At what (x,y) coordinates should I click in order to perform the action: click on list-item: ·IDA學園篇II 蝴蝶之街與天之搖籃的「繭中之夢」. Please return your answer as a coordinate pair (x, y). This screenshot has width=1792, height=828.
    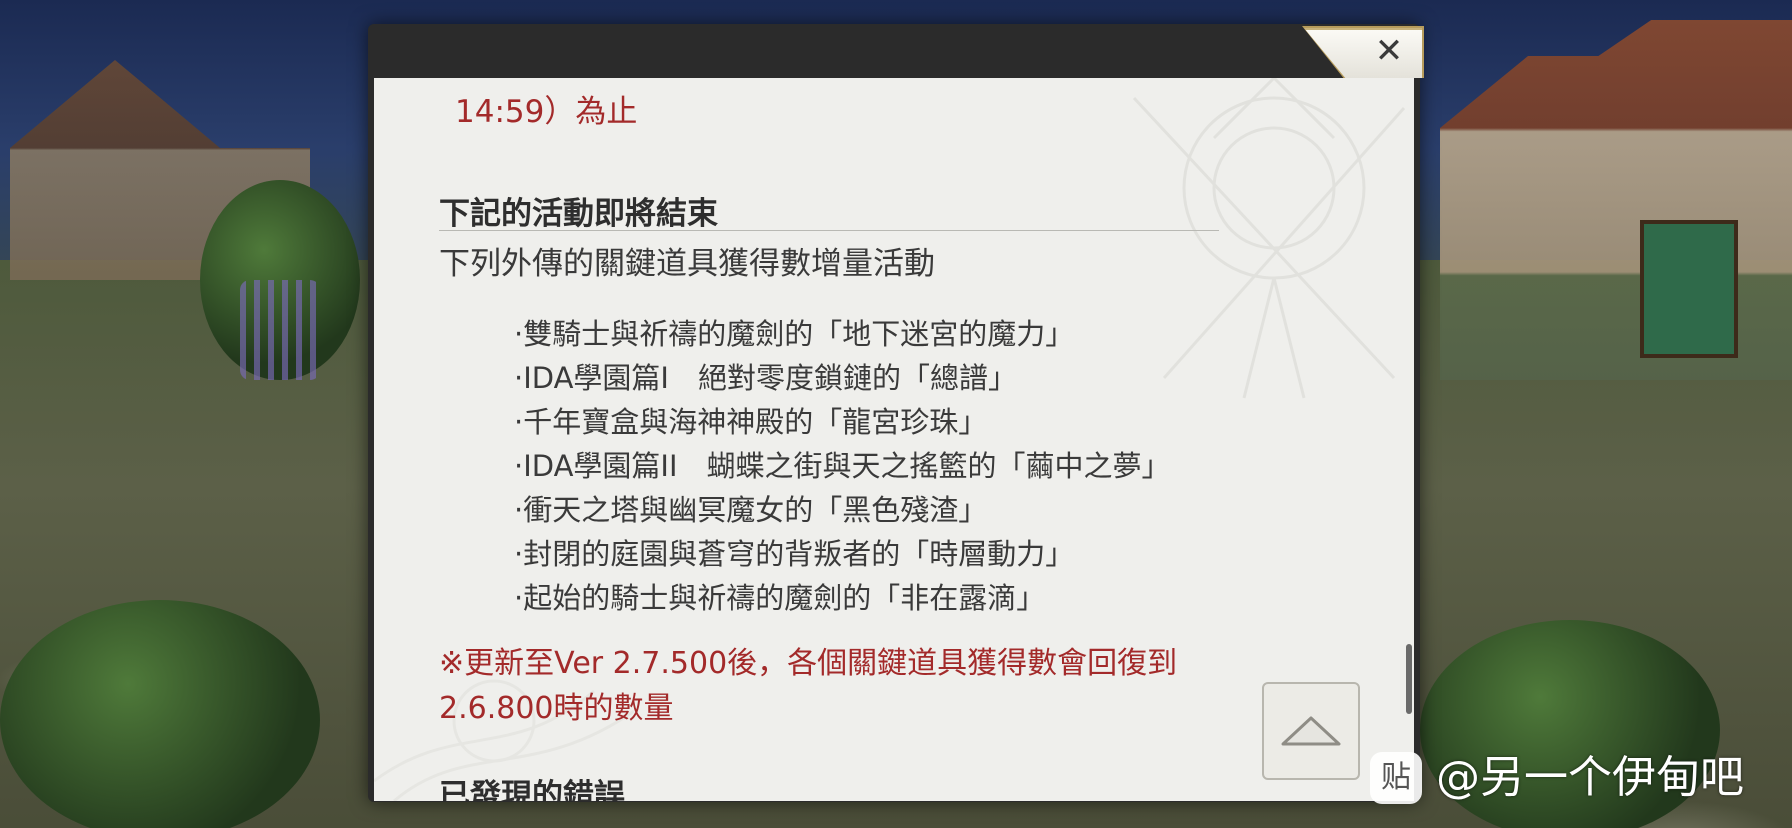
    Looking at the image, I should click on (842, 466).